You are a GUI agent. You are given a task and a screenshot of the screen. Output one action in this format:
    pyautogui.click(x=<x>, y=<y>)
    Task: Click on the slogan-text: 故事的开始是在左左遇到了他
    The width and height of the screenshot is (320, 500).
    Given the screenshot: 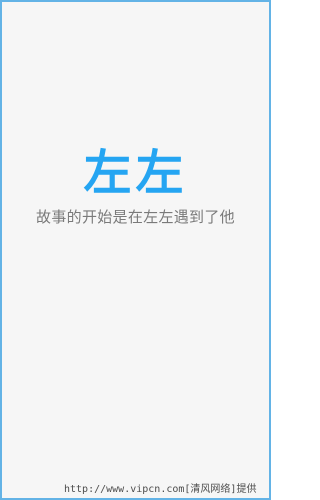 What is the action you would take?
    pyautogui.click(x=135, y=217)
    